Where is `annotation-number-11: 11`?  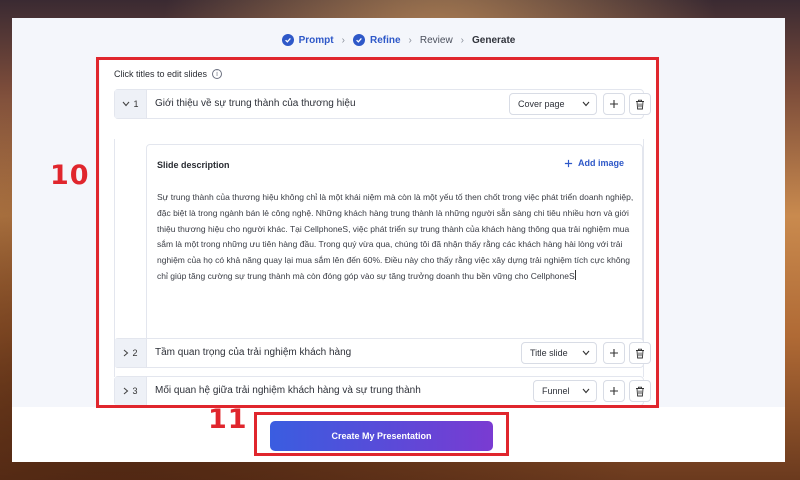 annotation-number-11: 11 is located at coordinates (228, 419).